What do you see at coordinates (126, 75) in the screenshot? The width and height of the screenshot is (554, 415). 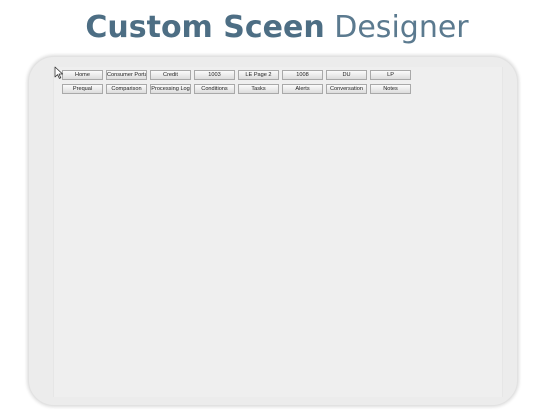 I see `tab-consumer-portal: Consumer Portal` at bounding box center [126, 75].